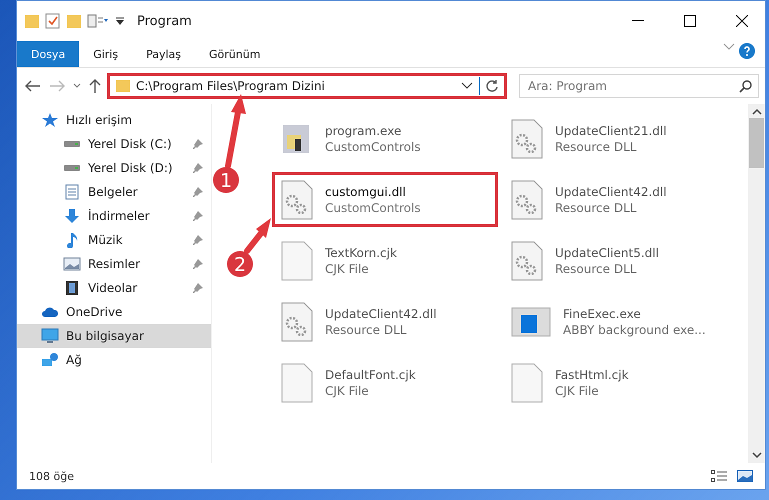 This screenshot has width=769, height=500. I want to click on file-item: customgui.dll CustomControls, so click(385, 199).